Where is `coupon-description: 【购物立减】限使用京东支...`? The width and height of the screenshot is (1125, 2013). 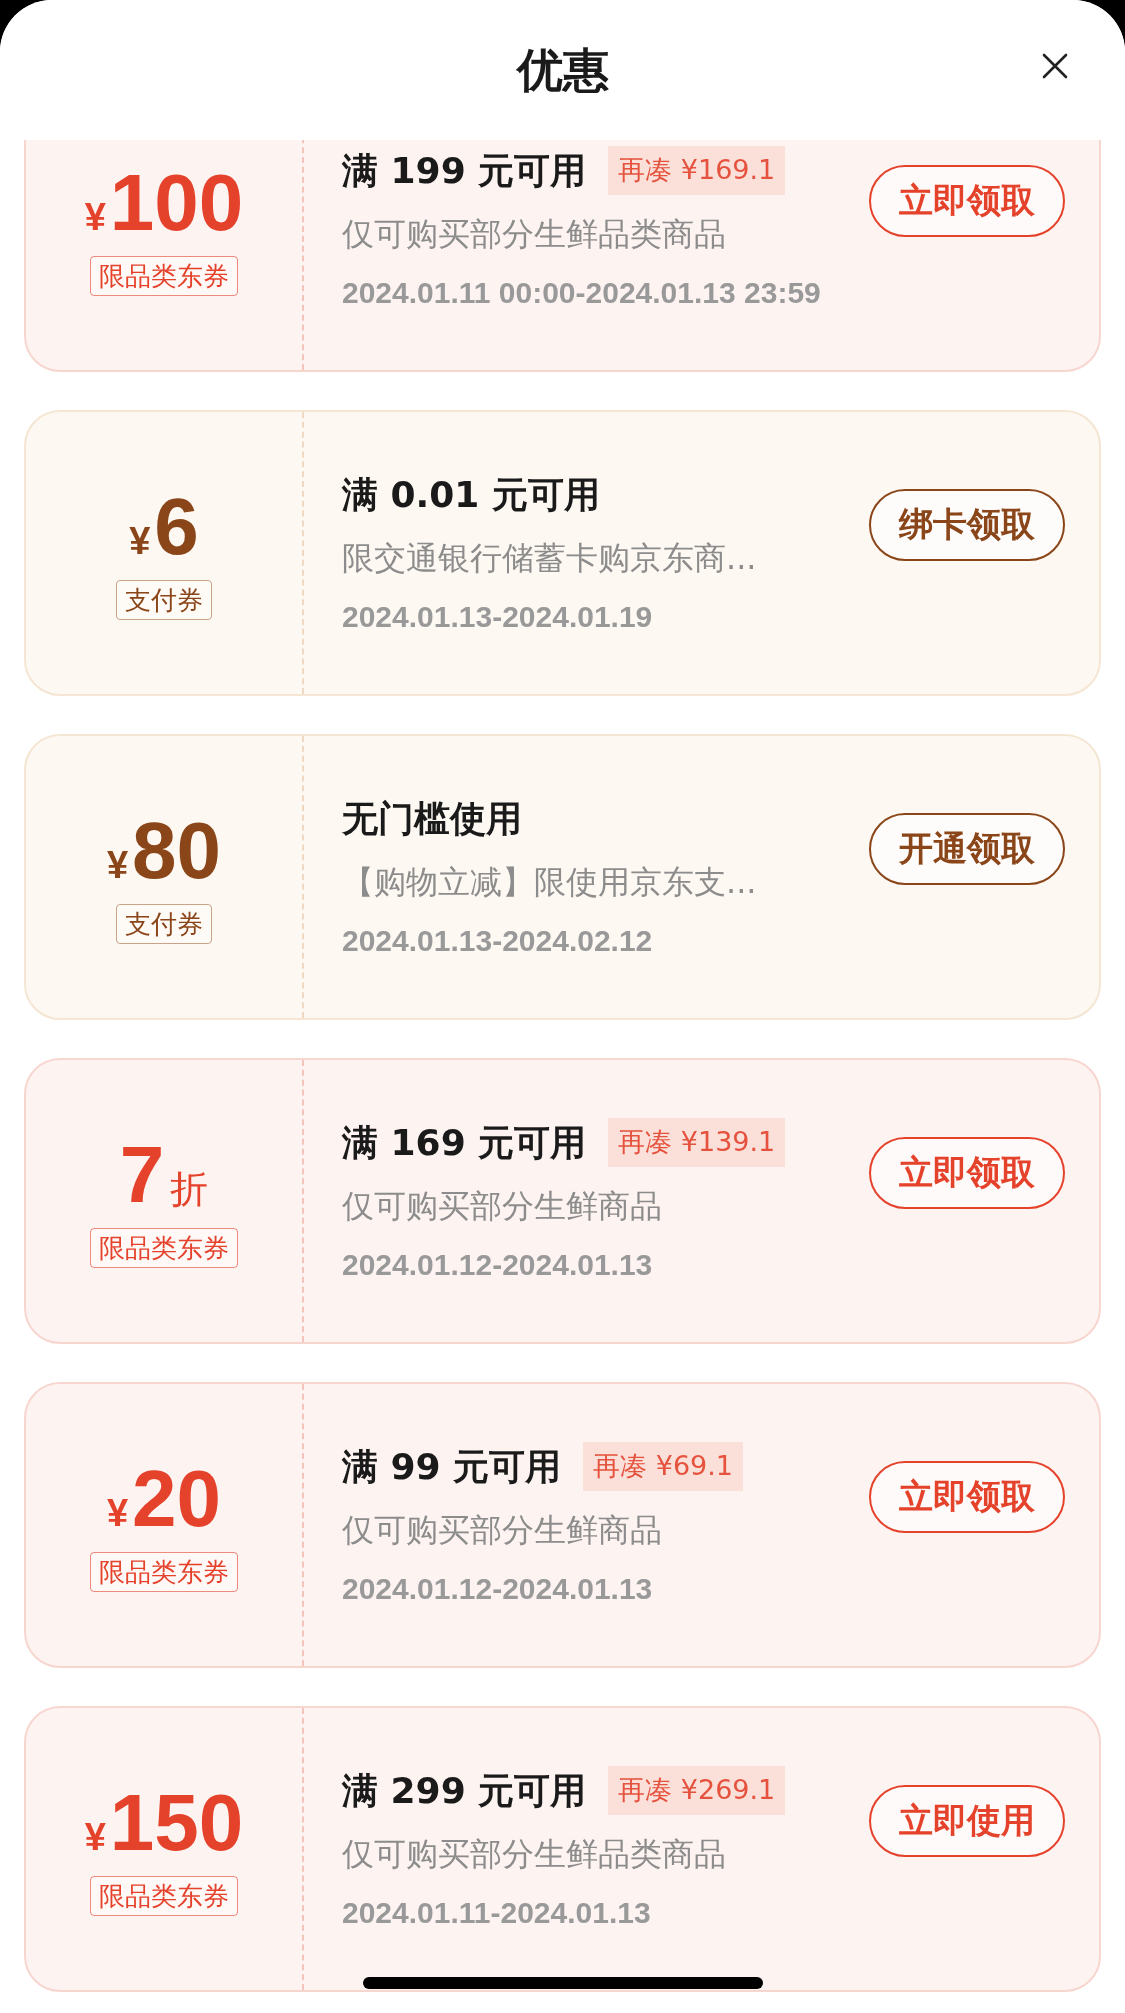
coupon-description: 【购物立减】限使用京东支... is located at coordinates (550, 882).